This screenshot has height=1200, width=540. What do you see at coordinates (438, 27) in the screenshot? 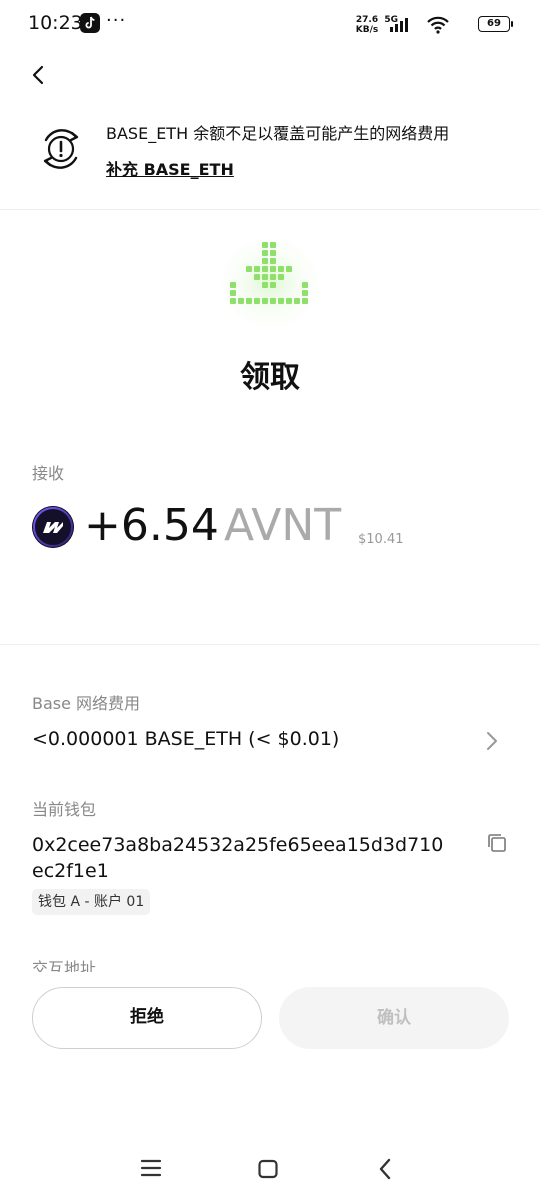
I see `wifi-icon` at bounding box center [438, 27].